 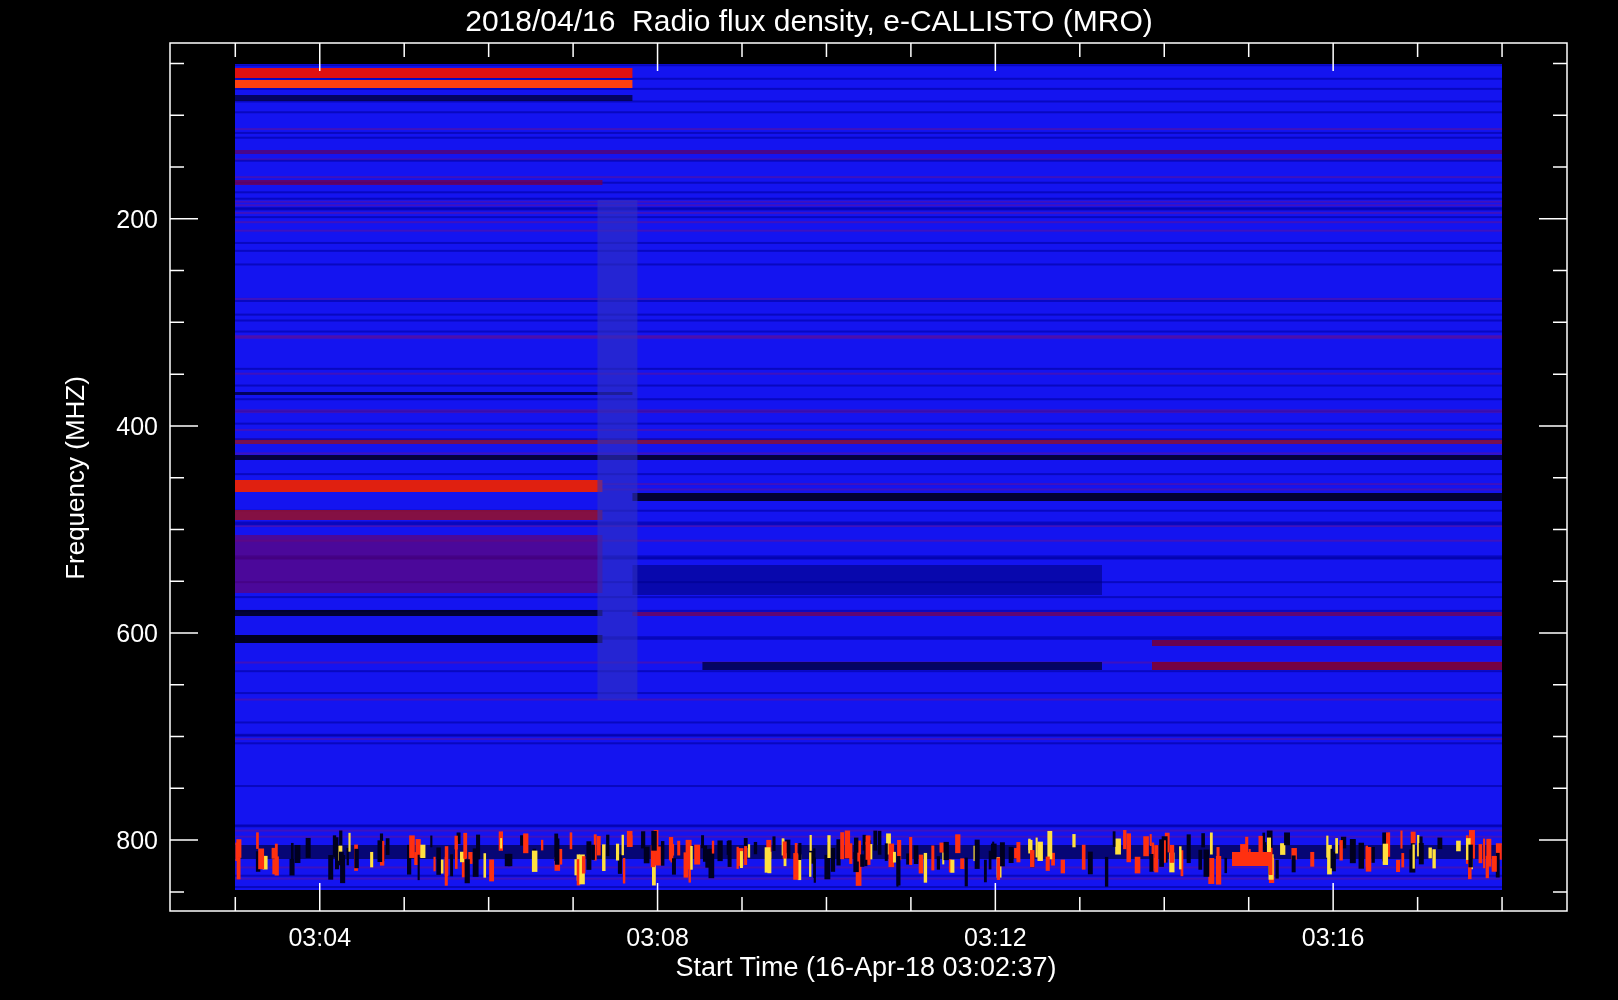 I want to click on x-tick-label: 03:08, so click(x=657, y=937).